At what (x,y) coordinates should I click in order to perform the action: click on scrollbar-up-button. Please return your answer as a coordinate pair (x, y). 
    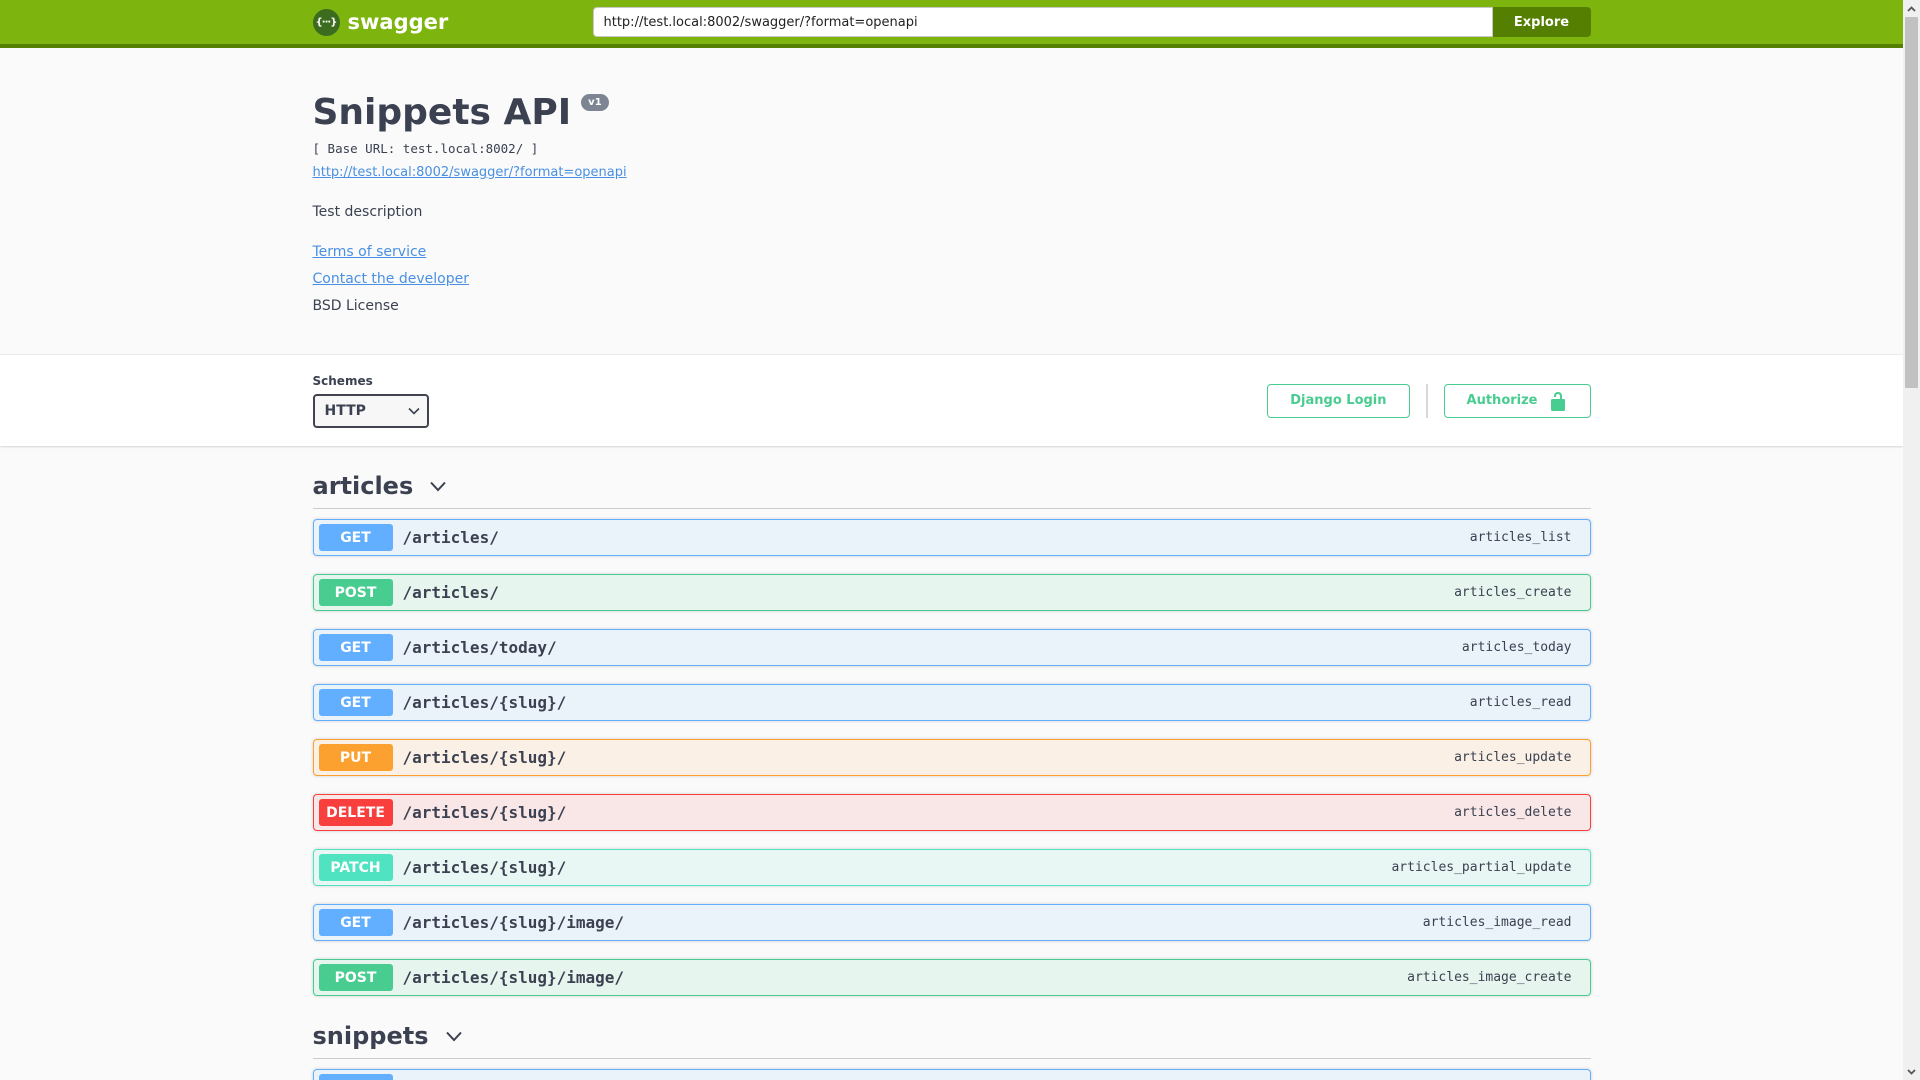
    Looking at the image, I should click on (1911, 8).